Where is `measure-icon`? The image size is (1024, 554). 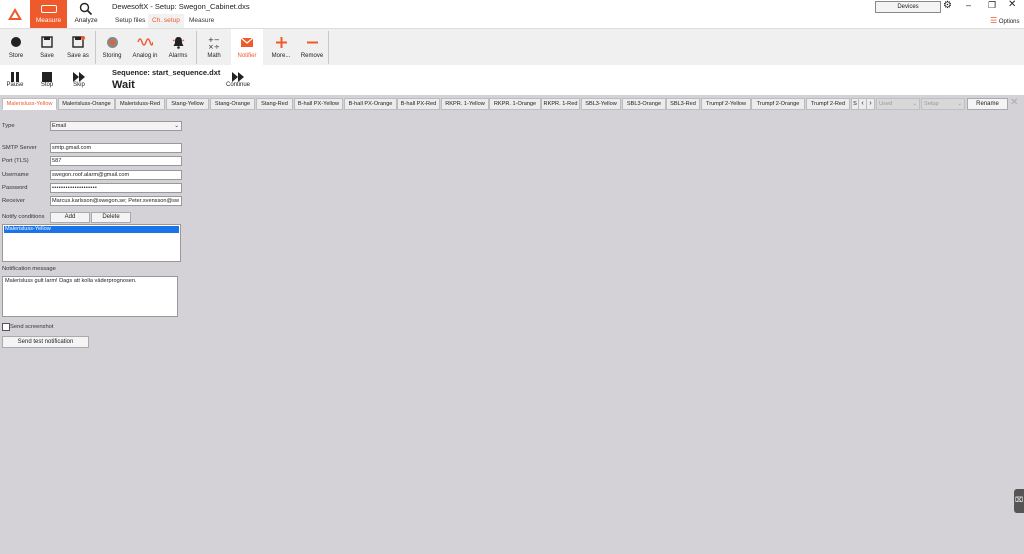 measure-icon is located at coordinates (49, 9).